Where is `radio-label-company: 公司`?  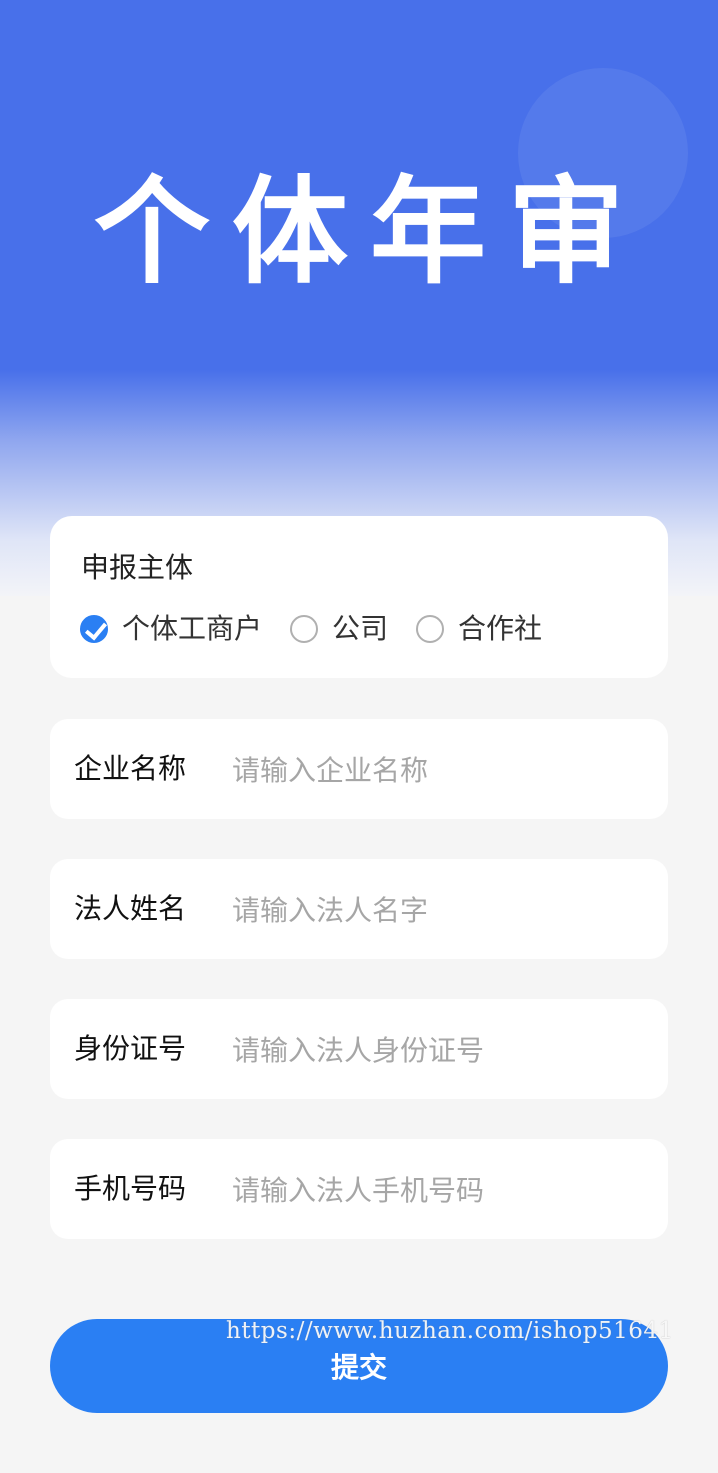 radio-label-company: 公司 is located at coordinates (360, 628).